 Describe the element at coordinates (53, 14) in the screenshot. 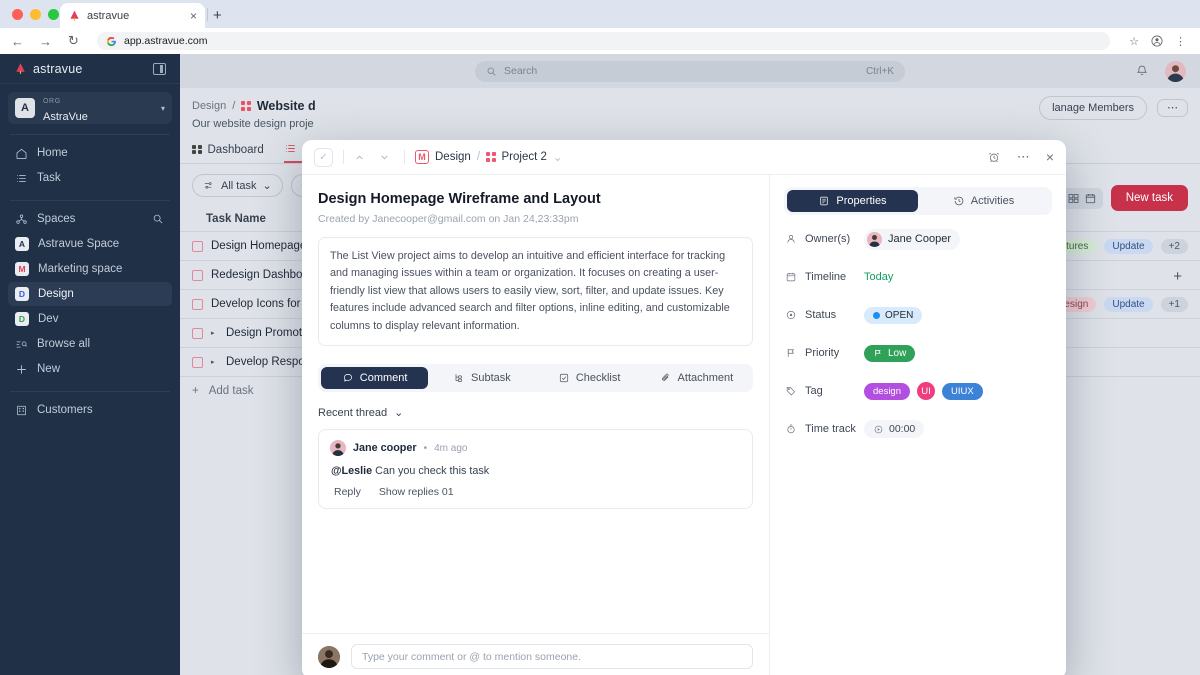

I see `maximize-window-button` at that location.